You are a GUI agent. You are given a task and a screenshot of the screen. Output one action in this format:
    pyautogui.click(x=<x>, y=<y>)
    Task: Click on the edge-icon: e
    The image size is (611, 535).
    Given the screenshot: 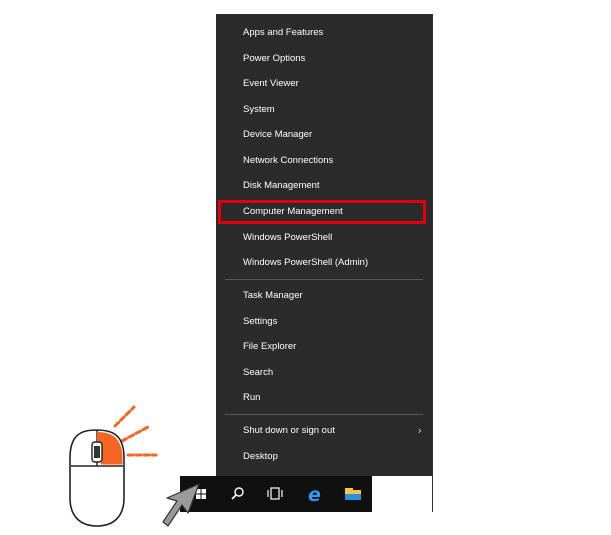 What is the action you would take?
    pyautogui.click(x=316, y=494)
    